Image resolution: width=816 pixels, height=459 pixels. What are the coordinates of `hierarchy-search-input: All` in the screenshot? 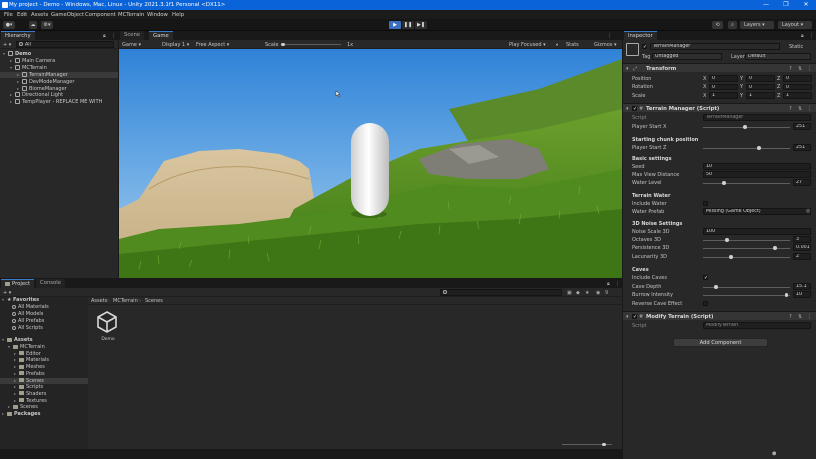 It's located at (65, 44).